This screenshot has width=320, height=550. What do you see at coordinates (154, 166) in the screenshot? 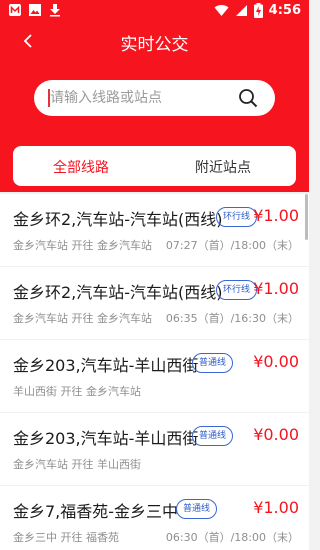
I see `tab-bar: 全部线路 附近站点` at bounding box center [154, 166].